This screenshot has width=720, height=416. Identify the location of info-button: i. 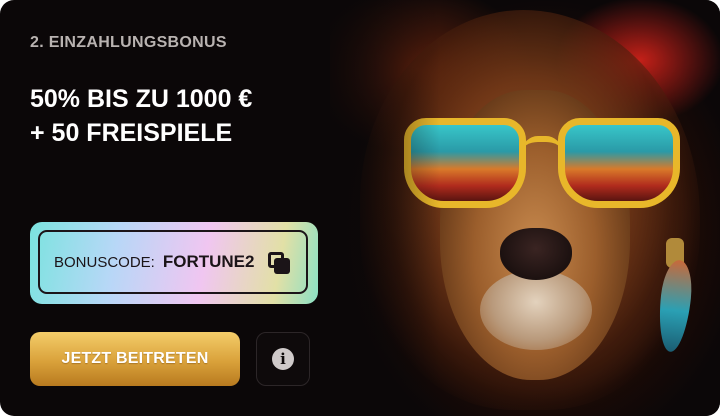
(283, 359).